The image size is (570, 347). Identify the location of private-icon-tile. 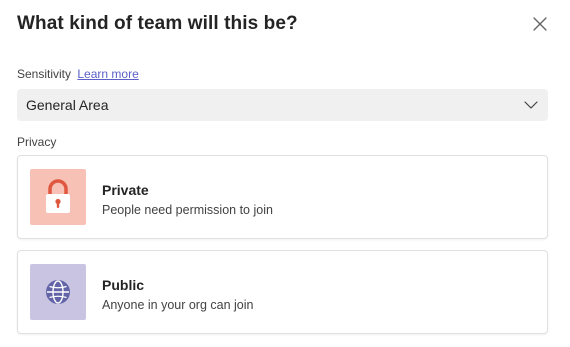
(58, 197).